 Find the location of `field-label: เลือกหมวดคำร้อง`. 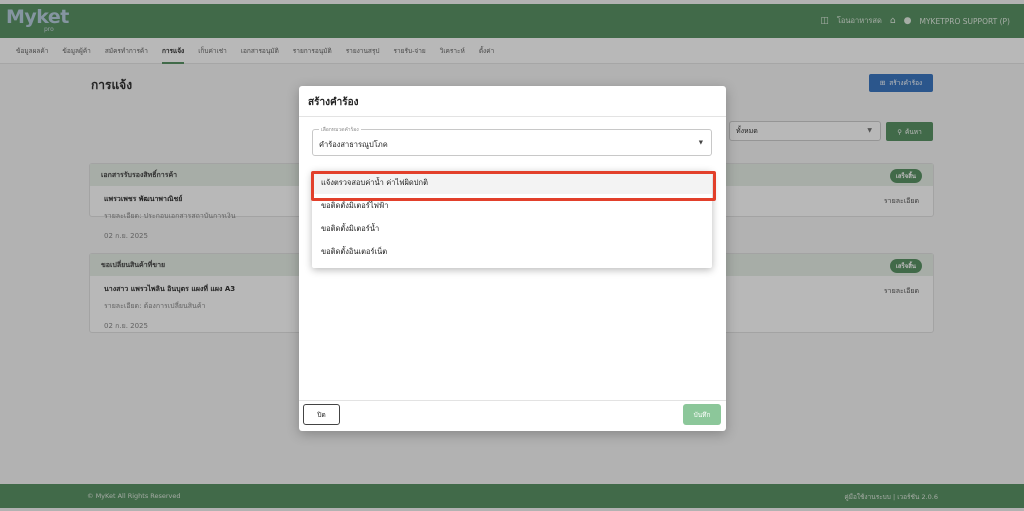

field-label: เลือกหมวดคำร้อง is located at coordinates (340, 130).